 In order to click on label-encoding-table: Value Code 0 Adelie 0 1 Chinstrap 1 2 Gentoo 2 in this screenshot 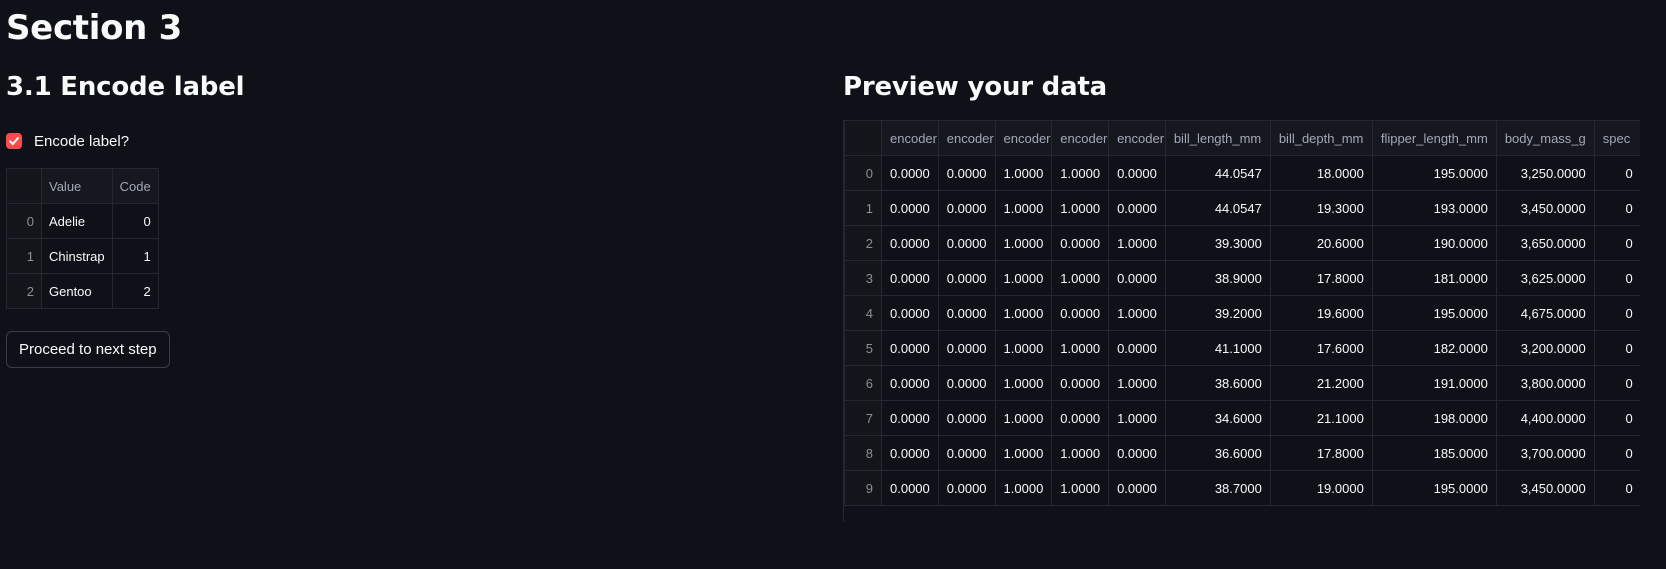, I will do `click(82, 238)`.